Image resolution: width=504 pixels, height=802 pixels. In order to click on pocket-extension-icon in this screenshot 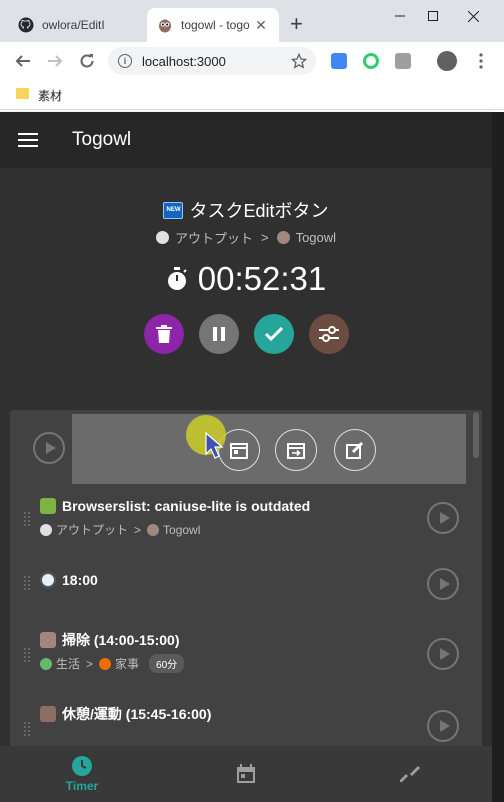, I will do `click(403, 61)`.